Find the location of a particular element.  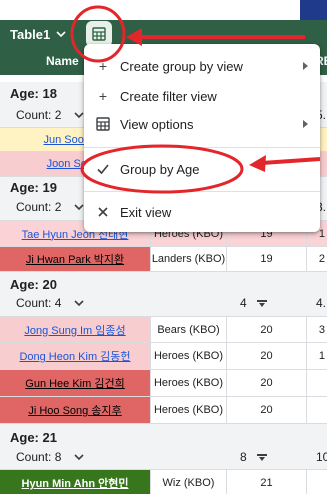

player-name-link: Gun Hee Kim 김건희 is located at coordinates (75, 383).